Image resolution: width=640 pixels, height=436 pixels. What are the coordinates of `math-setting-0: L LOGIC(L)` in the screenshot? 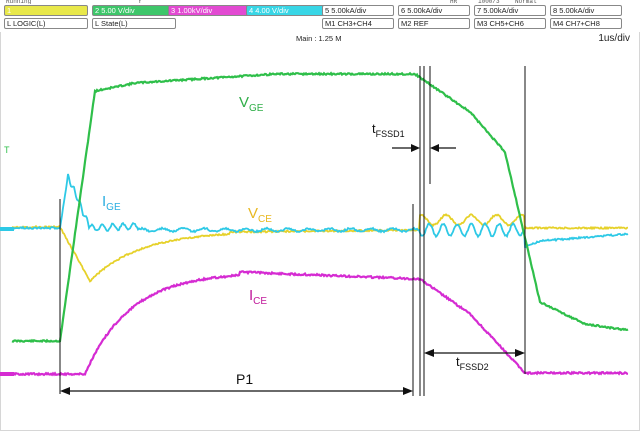 It's located at (46, 23).